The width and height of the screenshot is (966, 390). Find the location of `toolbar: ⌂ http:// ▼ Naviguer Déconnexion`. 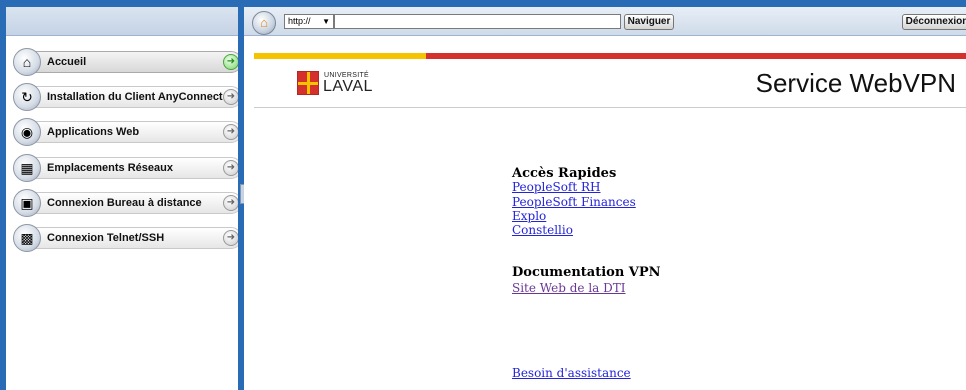

toolbar: ⌂ http:// ▼ Naviguer Déconnexion is located at coordinates (605, 18).